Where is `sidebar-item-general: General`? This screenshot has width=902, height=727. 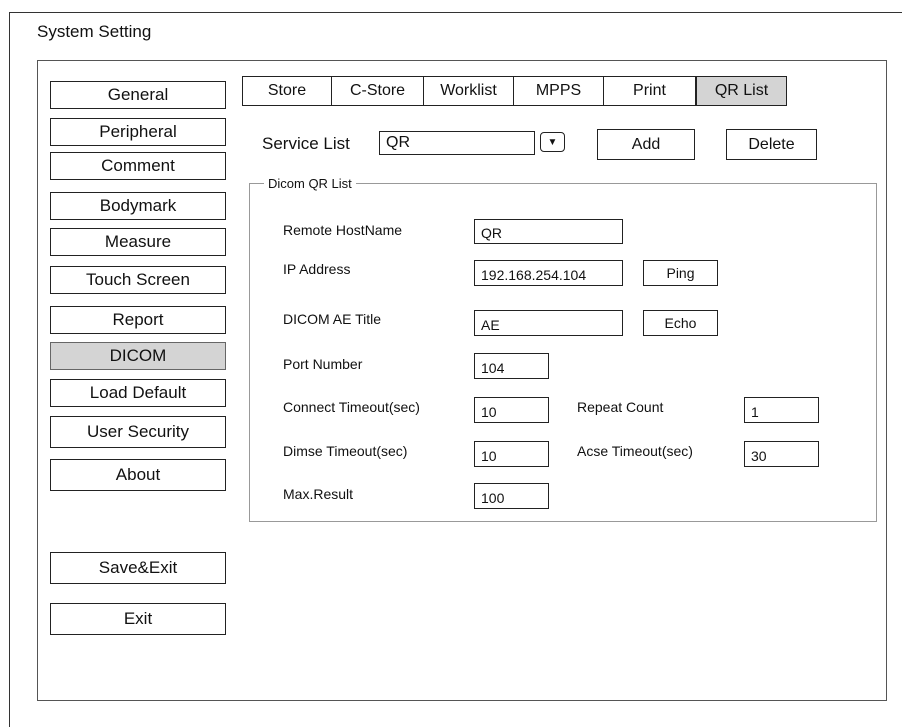 sidebar-item-general: General is located at coordinates (138, 95).